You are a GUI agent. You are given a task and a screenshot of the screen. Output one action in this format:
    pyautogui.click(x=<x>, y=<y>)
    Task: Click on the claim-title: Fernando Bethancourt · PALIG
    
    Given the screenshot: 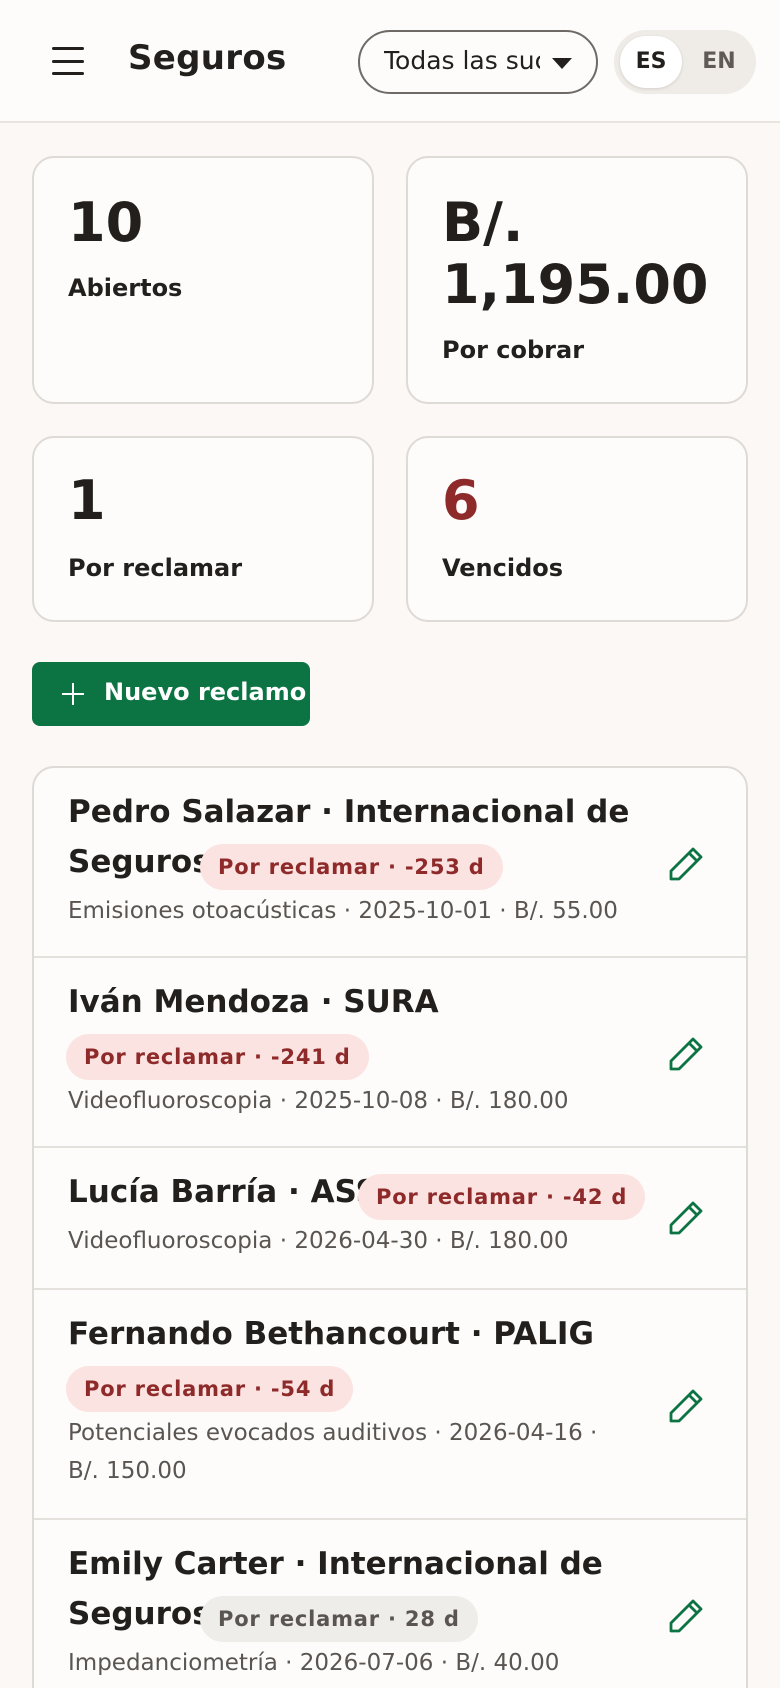 What is the action you would take?
    pyautogui.click(x=331, y=1334)
    